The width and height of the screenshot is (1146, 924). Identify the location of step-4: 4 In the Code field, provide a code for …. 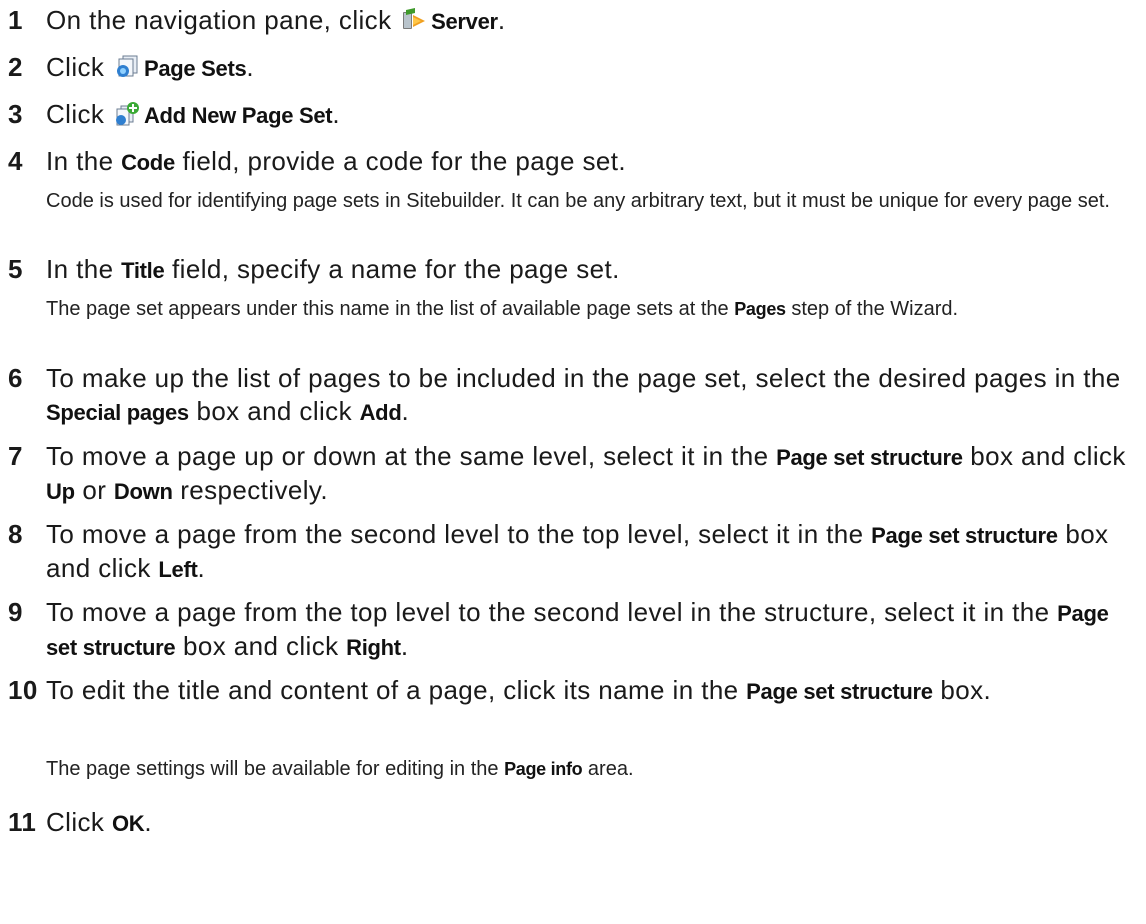
(317, 161).